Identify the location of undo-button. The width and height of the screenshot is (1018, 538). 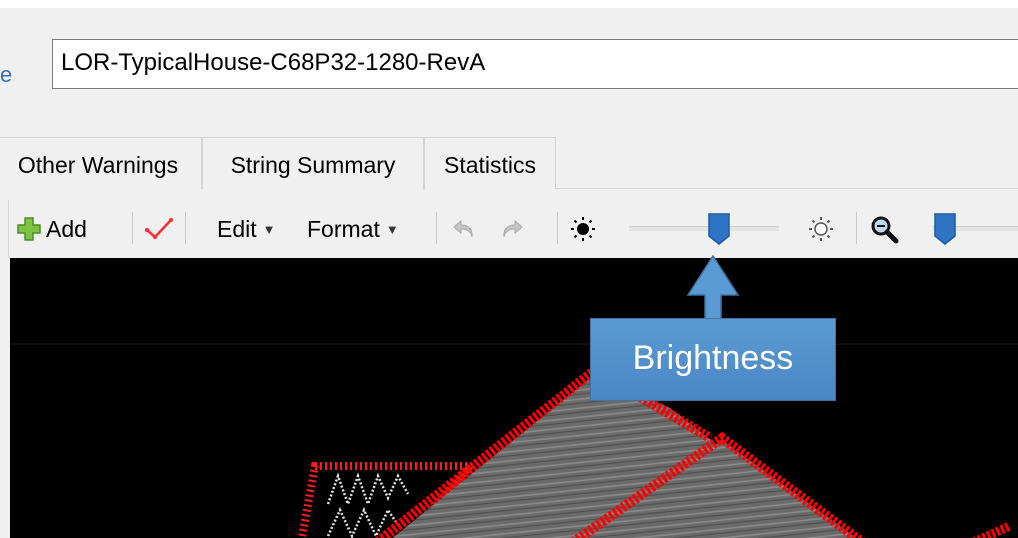
(464, 229).